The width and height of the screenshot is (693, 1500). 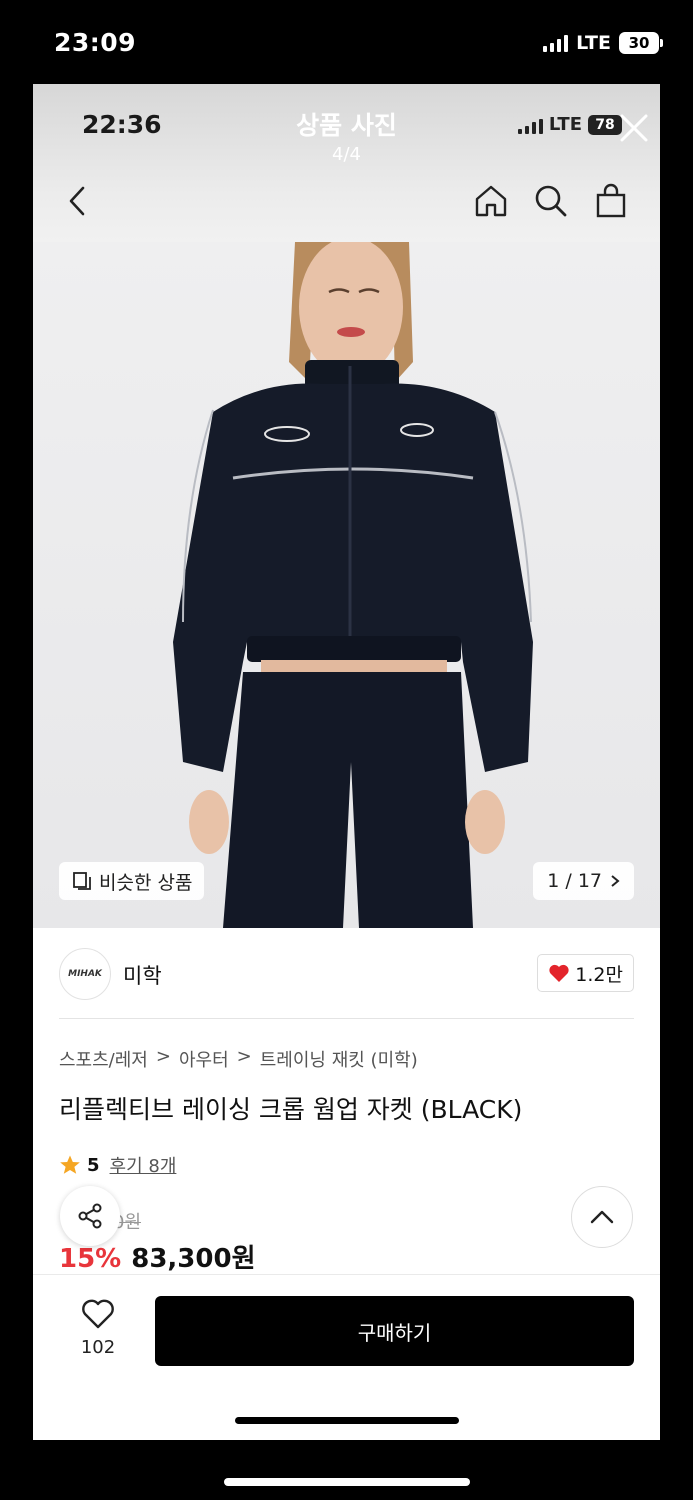 What do you see at coordinates (574, 881) in the screenshot?
I see `page-indicator-label: 1 / 17` at bounding box center [574, 881].